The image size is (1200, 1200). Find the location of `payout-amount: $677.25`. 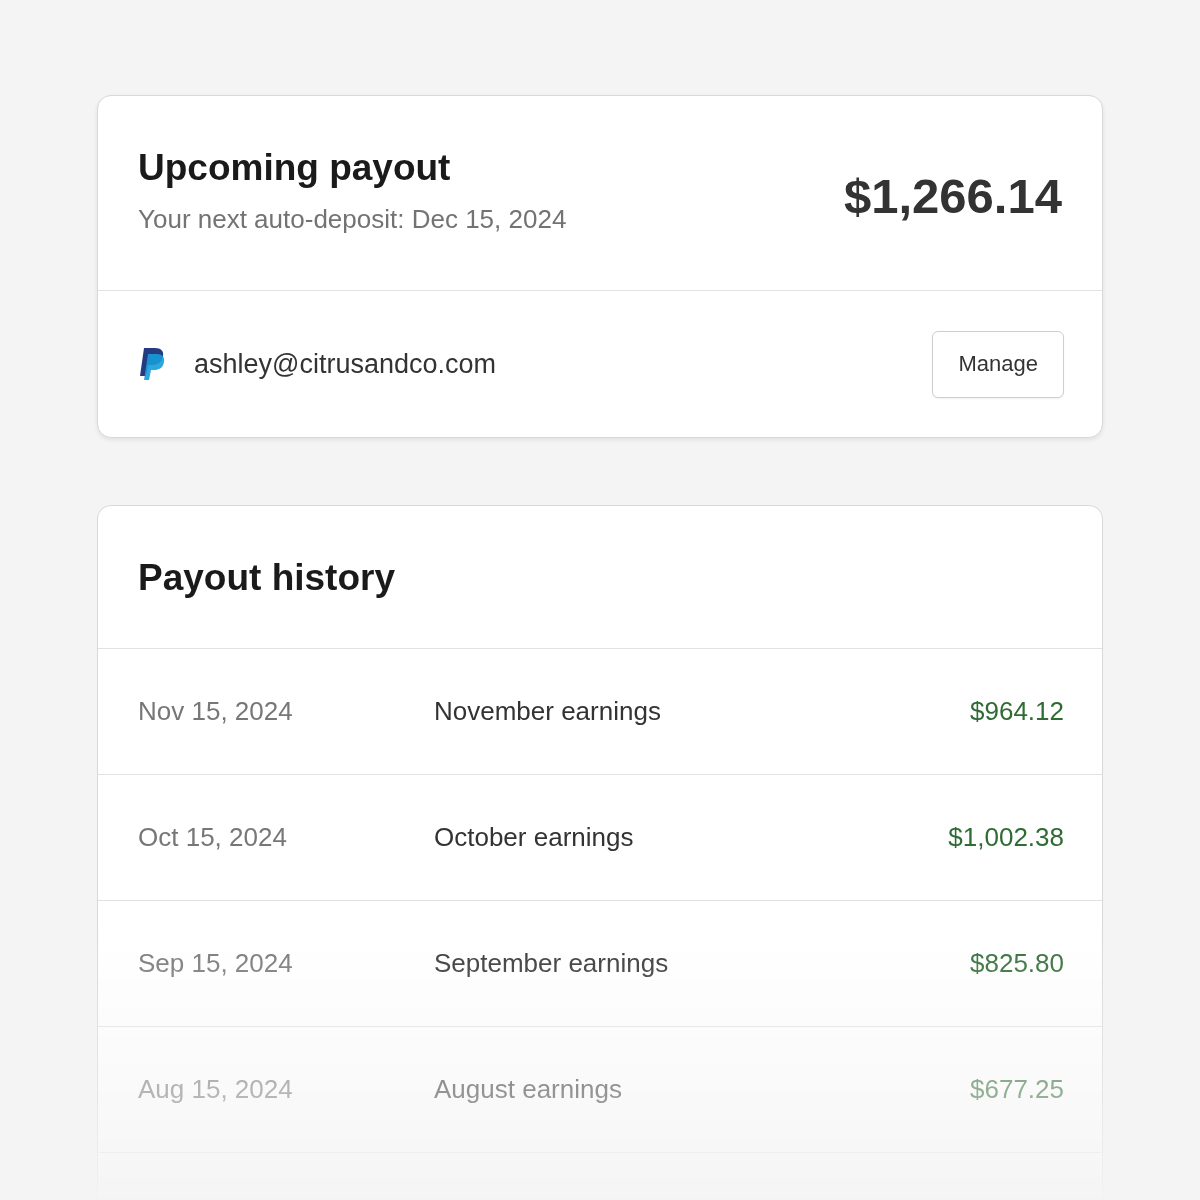

payout-amount: $677.25 is located at coordinates (1017, 1089).